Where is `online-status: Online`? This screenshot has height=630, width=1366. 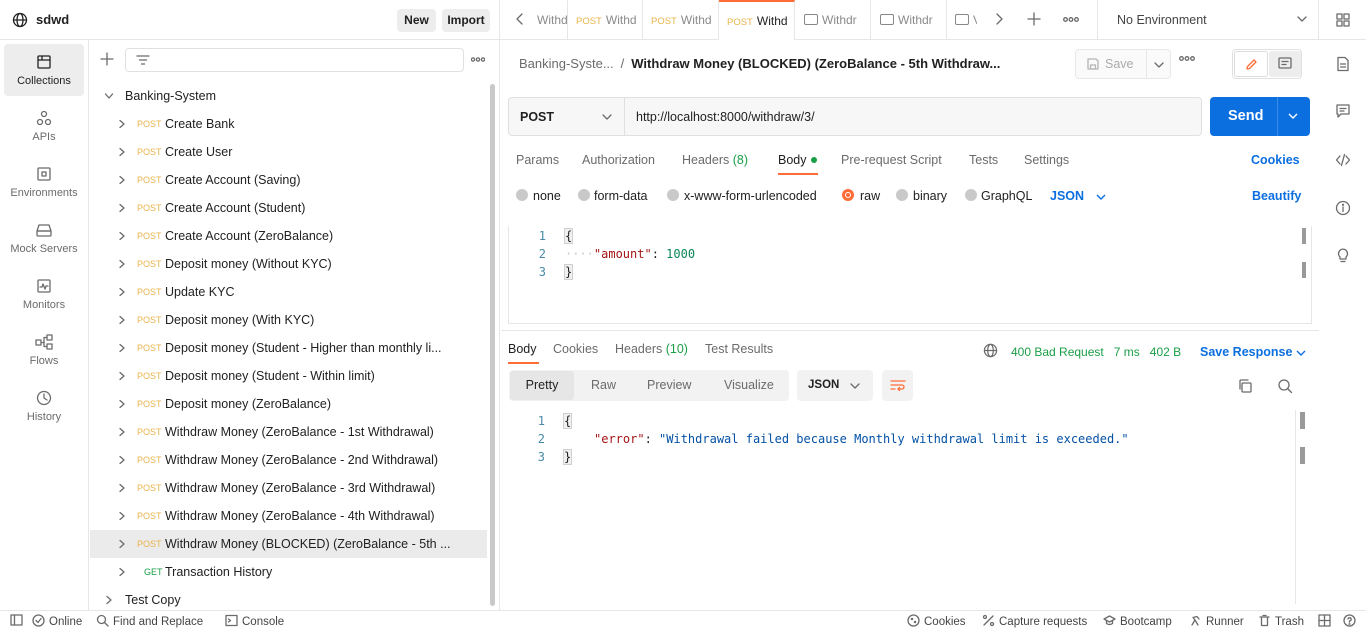 online-status: Online is located at coordinates (57, 621).